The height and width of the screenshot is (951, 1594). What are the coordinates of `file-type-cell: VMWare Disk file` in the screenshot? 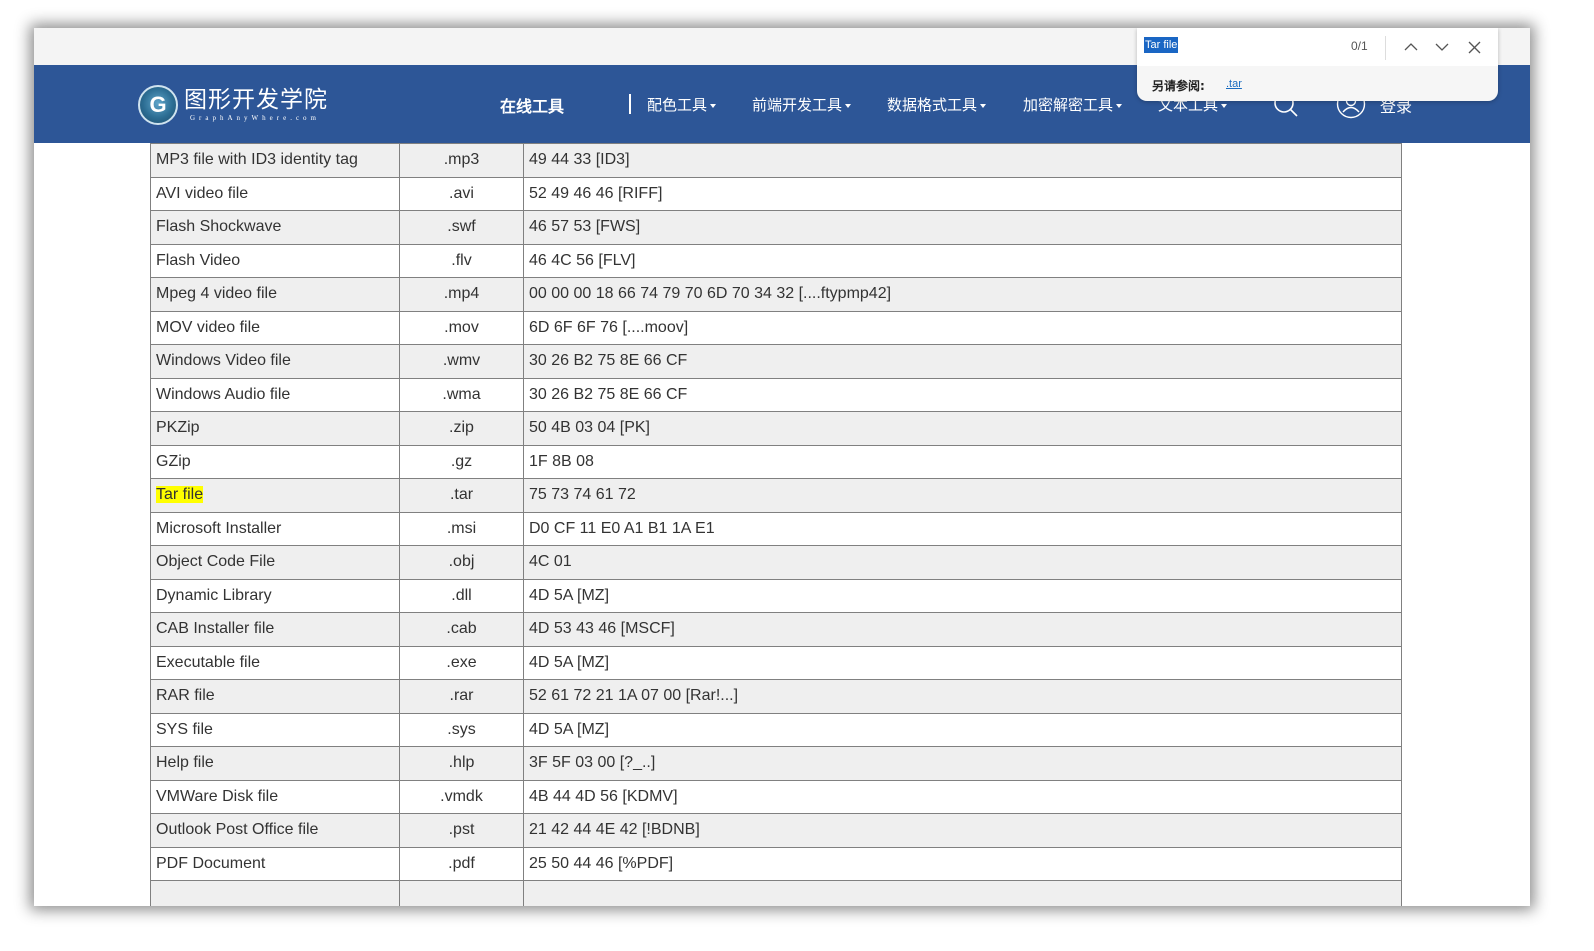 It's located at (275, 796).